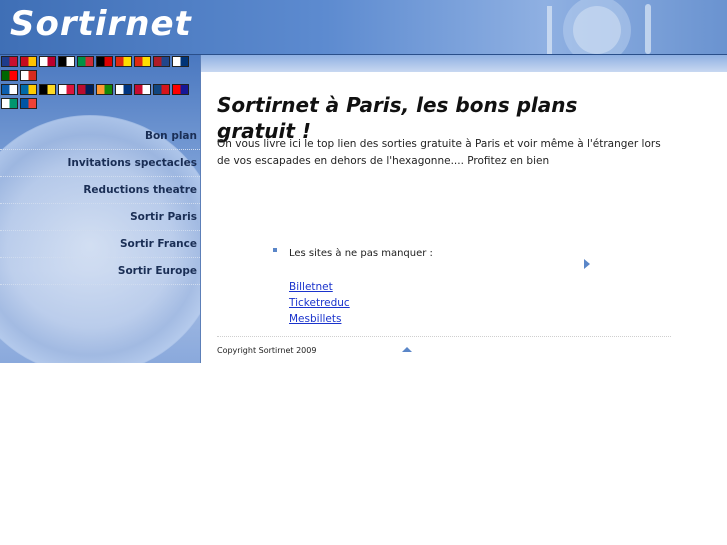 The width and height of the screenshot is (727, 545). What do you see at coordinates (66, 61) in the screenshot?
I see `palestine-flag-icon` at bounding box center [66, 61].